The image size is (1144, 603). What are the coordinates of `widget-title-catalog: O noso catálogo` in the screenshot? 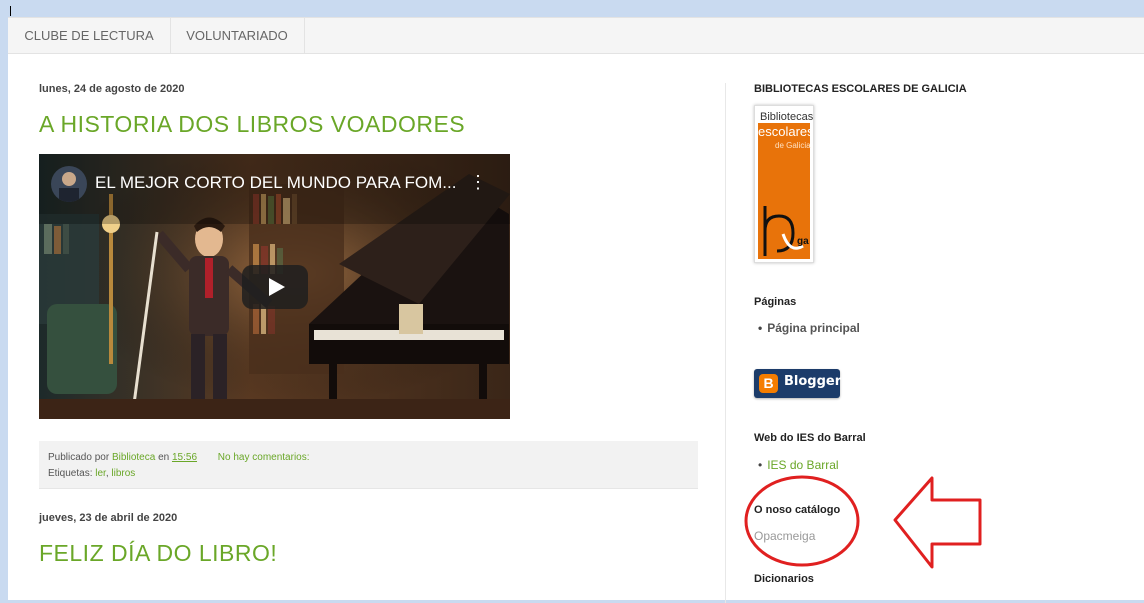 It's located at (797, 510).